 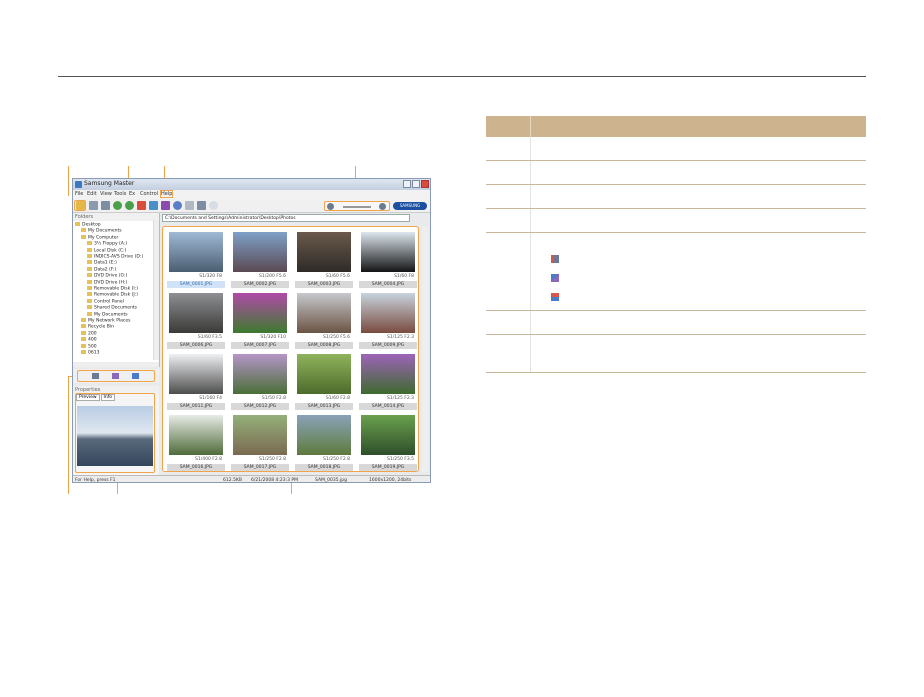 I want to click on folder-tree-item: Desktop, so click(x=88, y=225).